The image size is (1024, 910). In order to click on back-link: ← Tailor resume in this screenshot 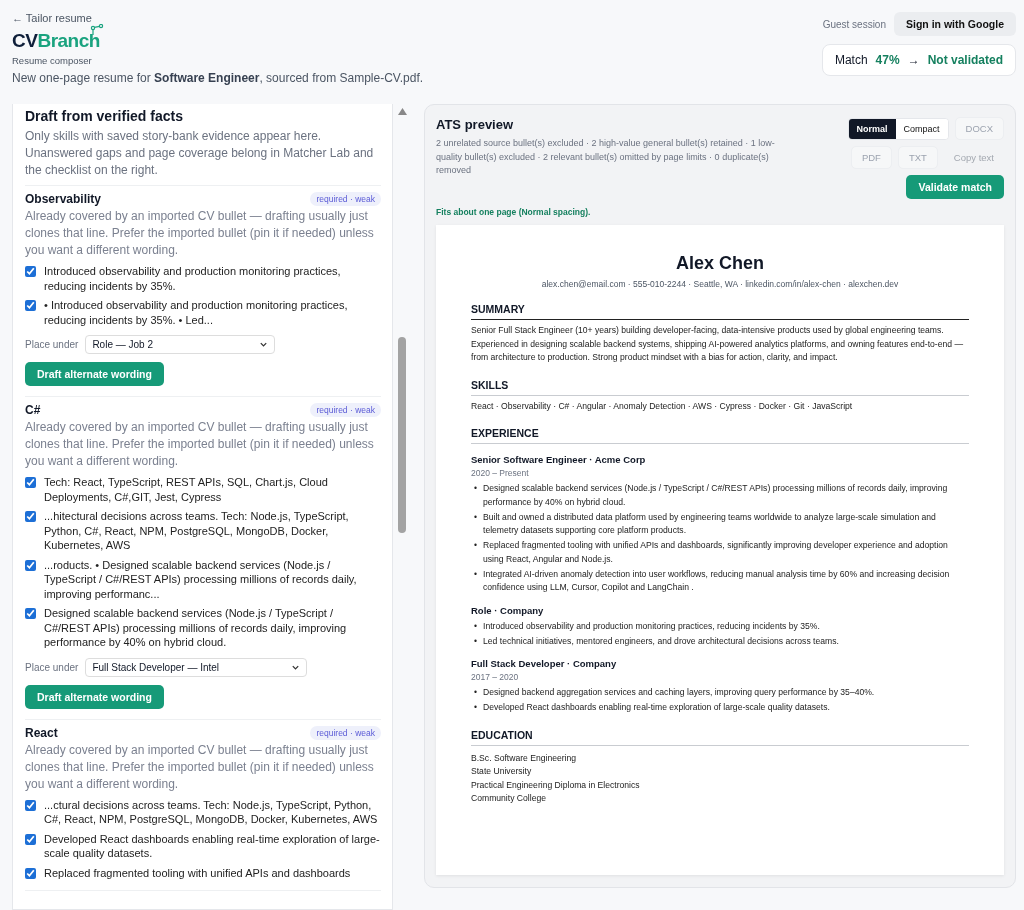, I will do `click(52, 18)`.